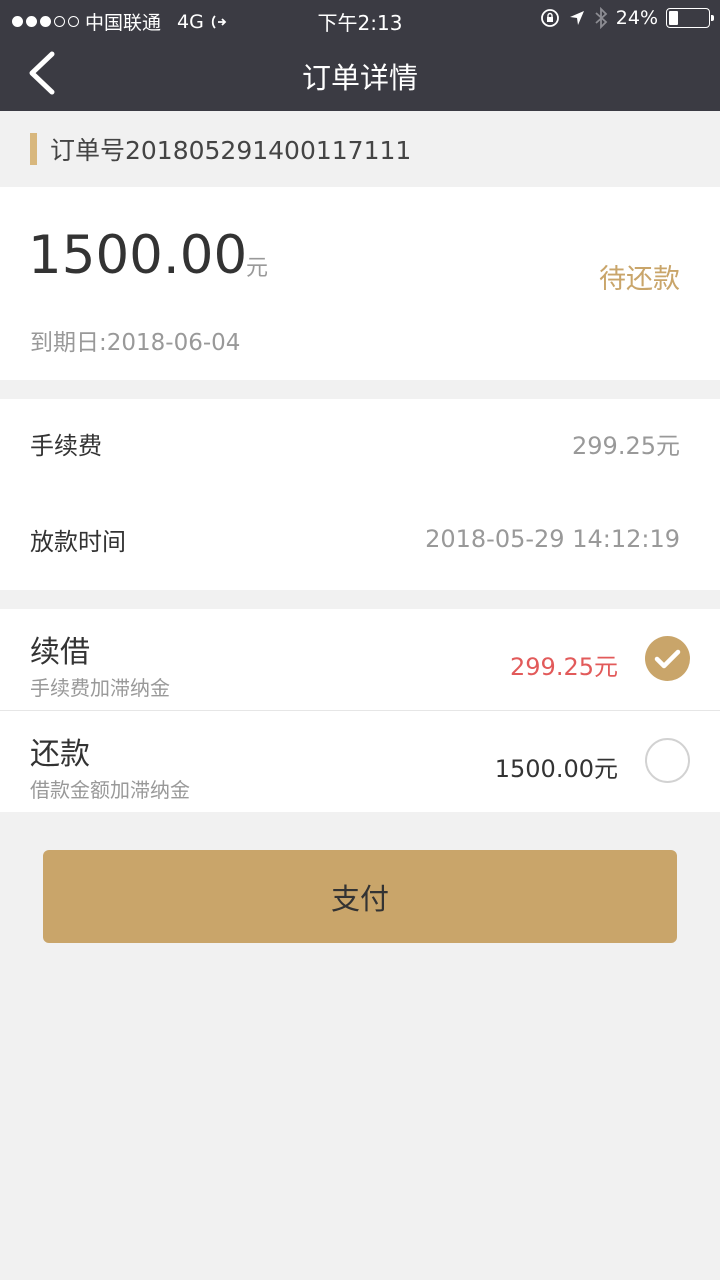 The image size is (720, 1280). What do you see at coordinates (549, 18) in the screenshot?
I see `orientation-lock-icon` at bounding box center [549, 18].